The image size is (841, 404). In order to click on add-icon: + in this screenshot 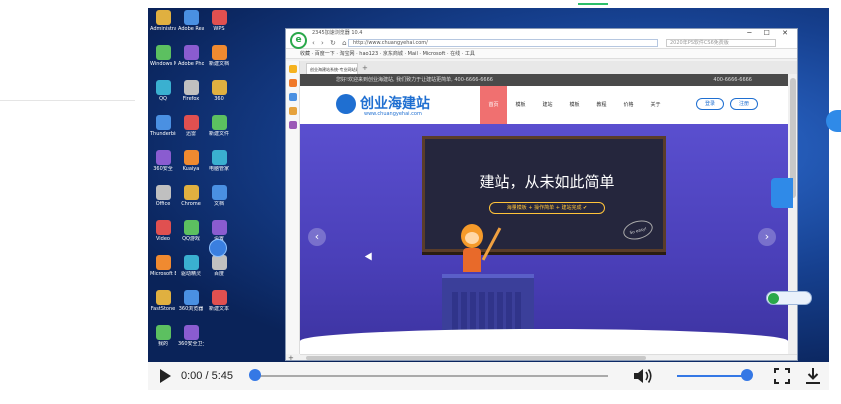, I will do `click(291, 357)`.